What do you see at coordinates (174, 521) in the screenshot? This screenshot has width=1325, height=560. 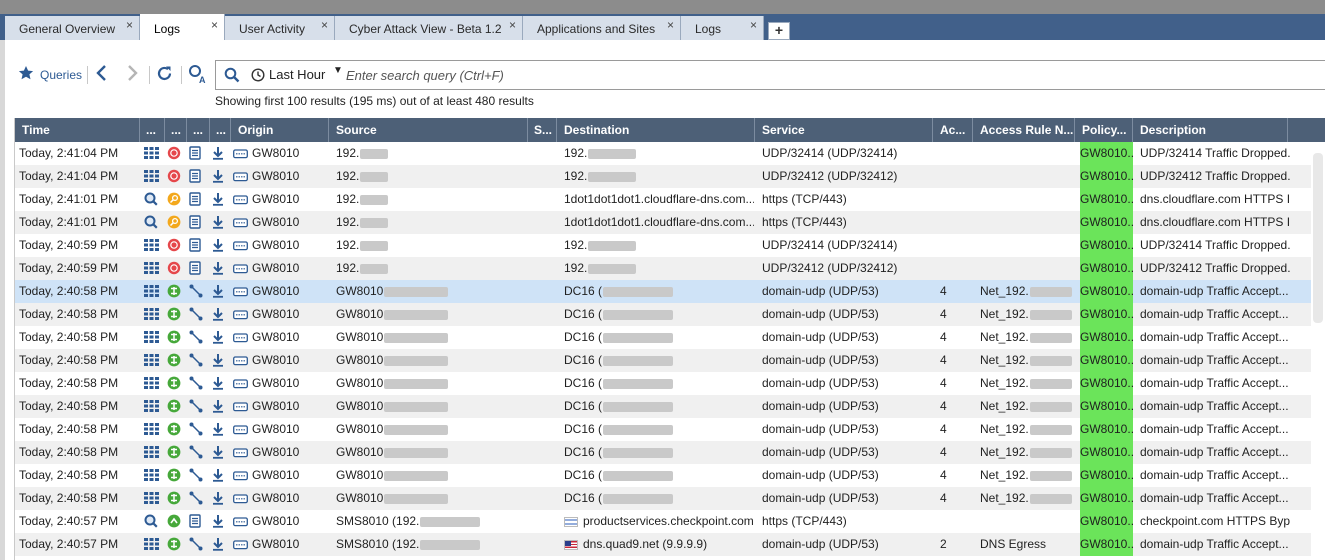 I see `bypass-action-icon` at bounding box center [174, 521].